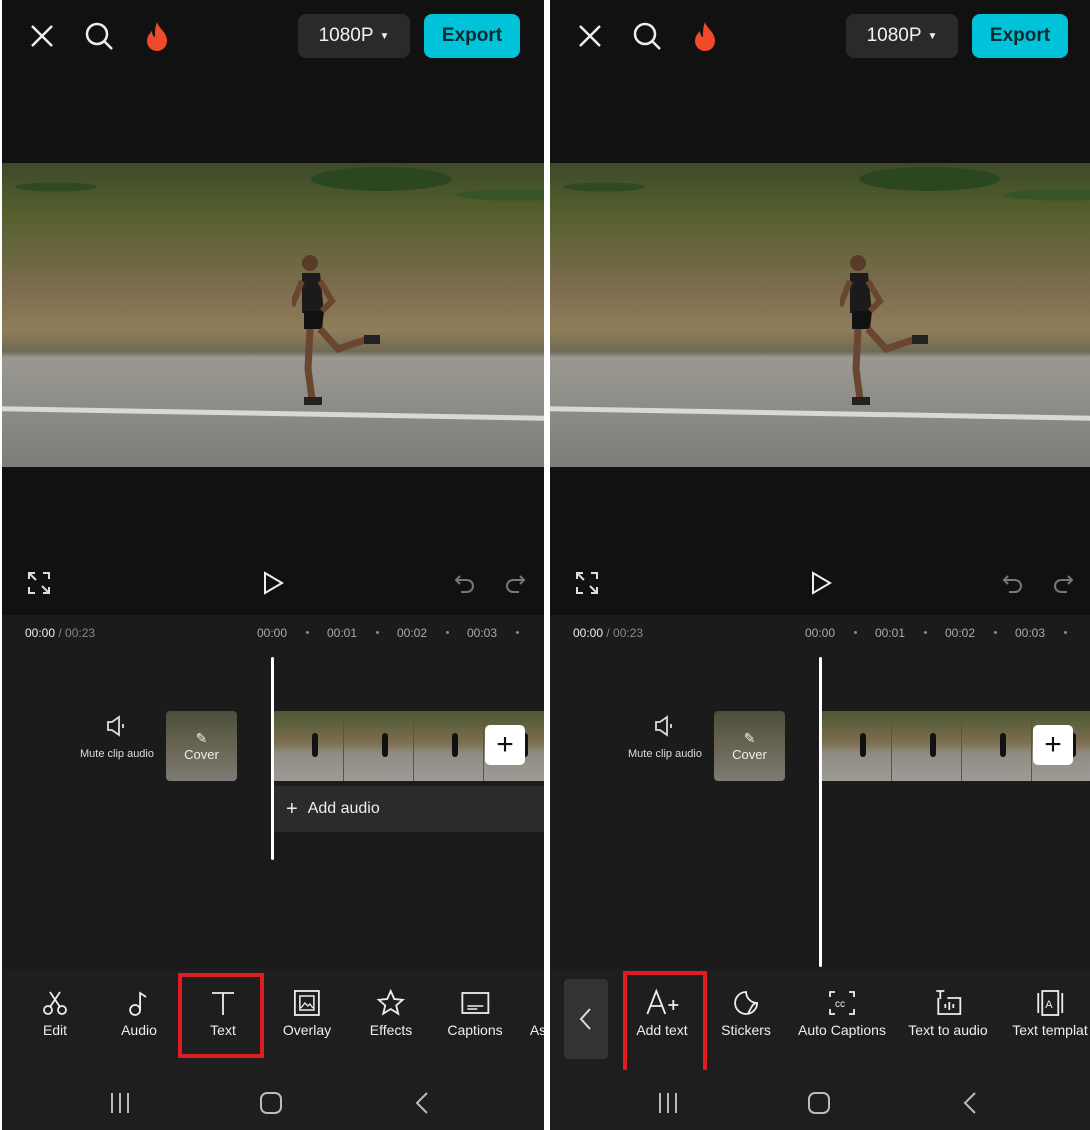 The width and height of the screenshot is (1090, 1130). Describe the element at coordinates (409, 809) in the screenshot. I see `add-audio-button: + Add audio` at that location.